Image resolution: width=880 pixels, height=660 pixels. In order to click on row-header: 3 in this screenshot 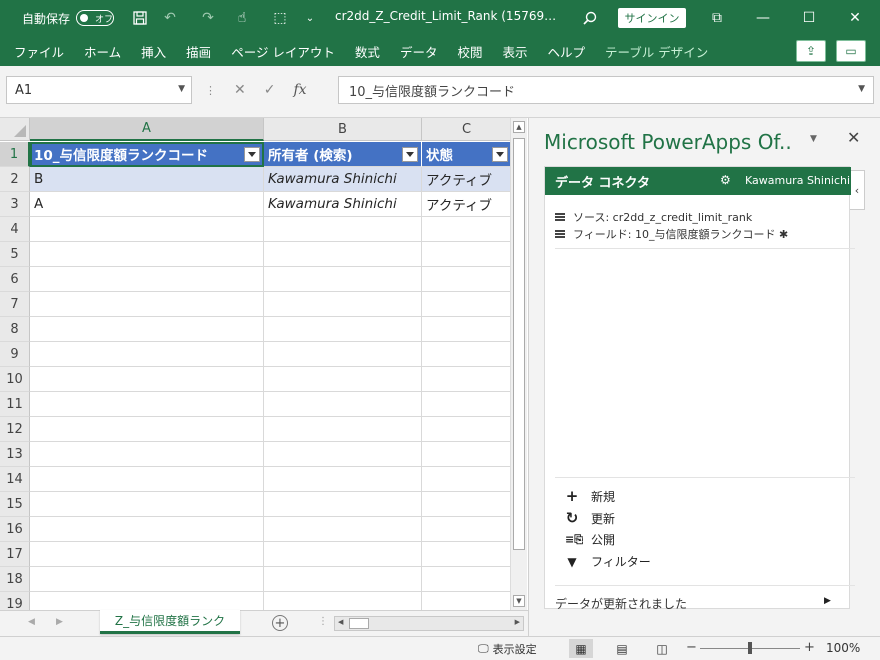, I will do `click(15, 204)`.